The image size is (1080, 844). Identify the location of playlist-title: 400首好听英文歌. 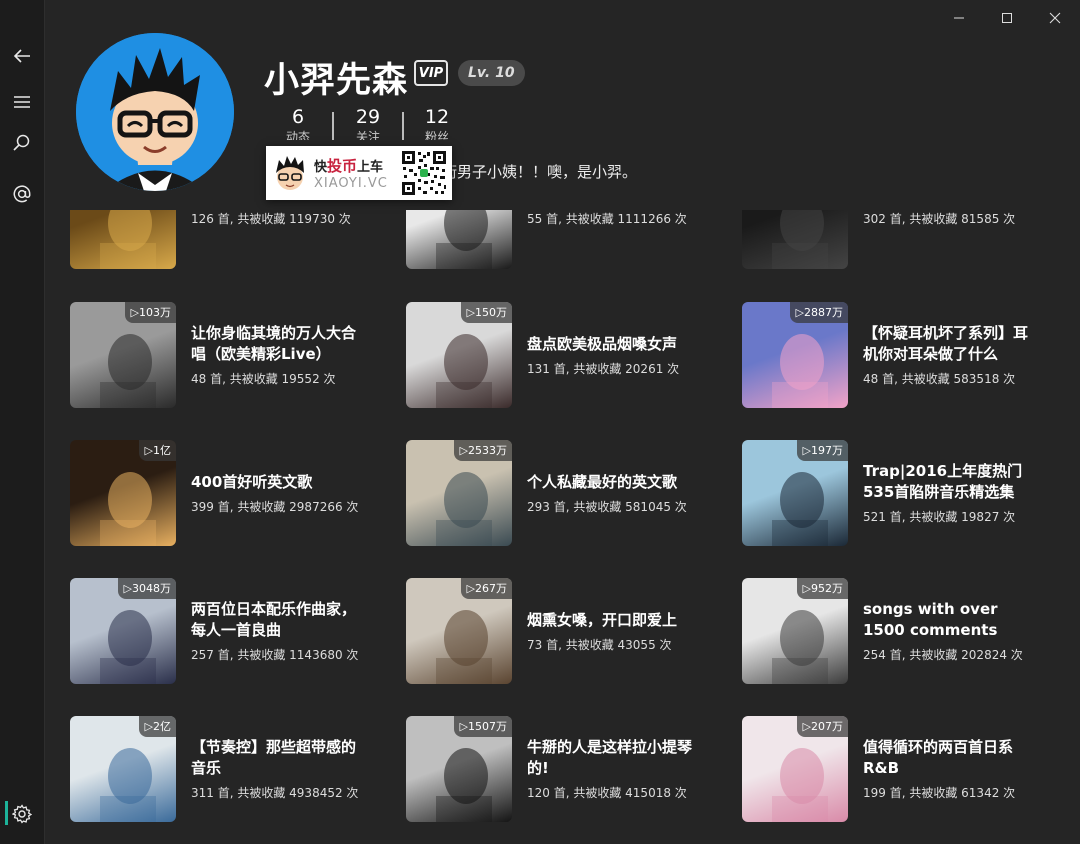
(277, 482).